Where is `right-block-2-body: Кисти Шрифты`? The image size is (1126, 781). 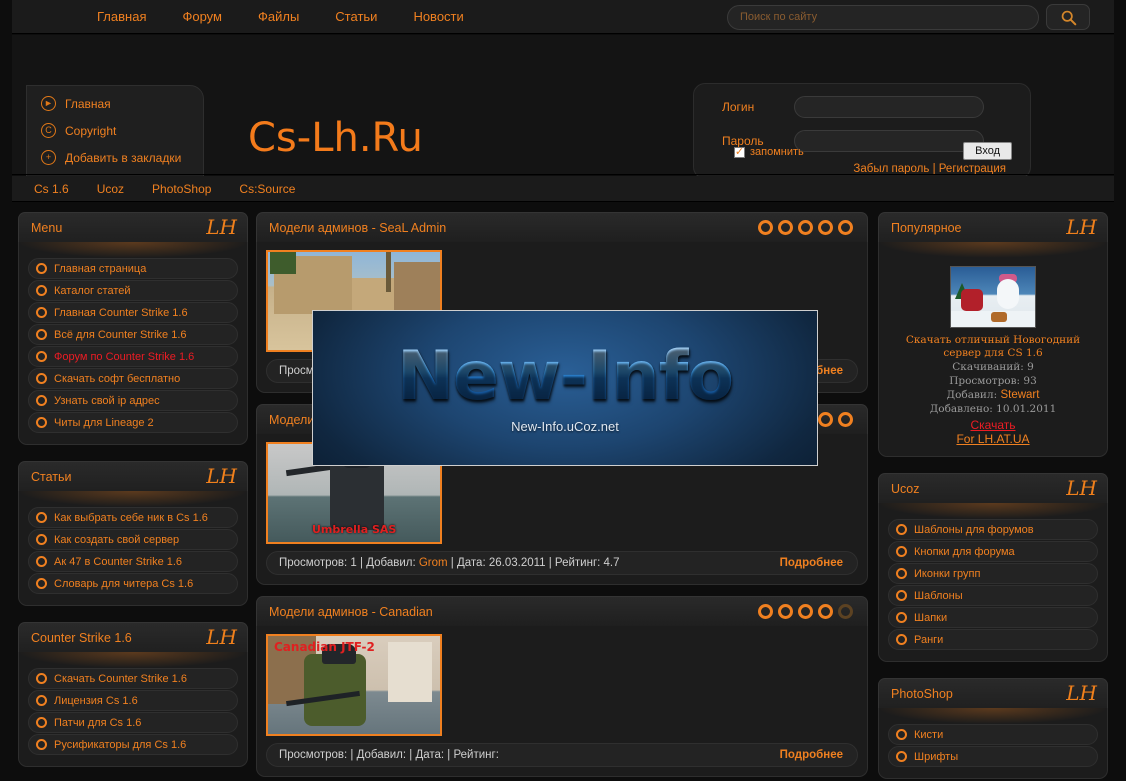 right-block-2-body: Кисти Шрифты is located at coordinates (993, 743).